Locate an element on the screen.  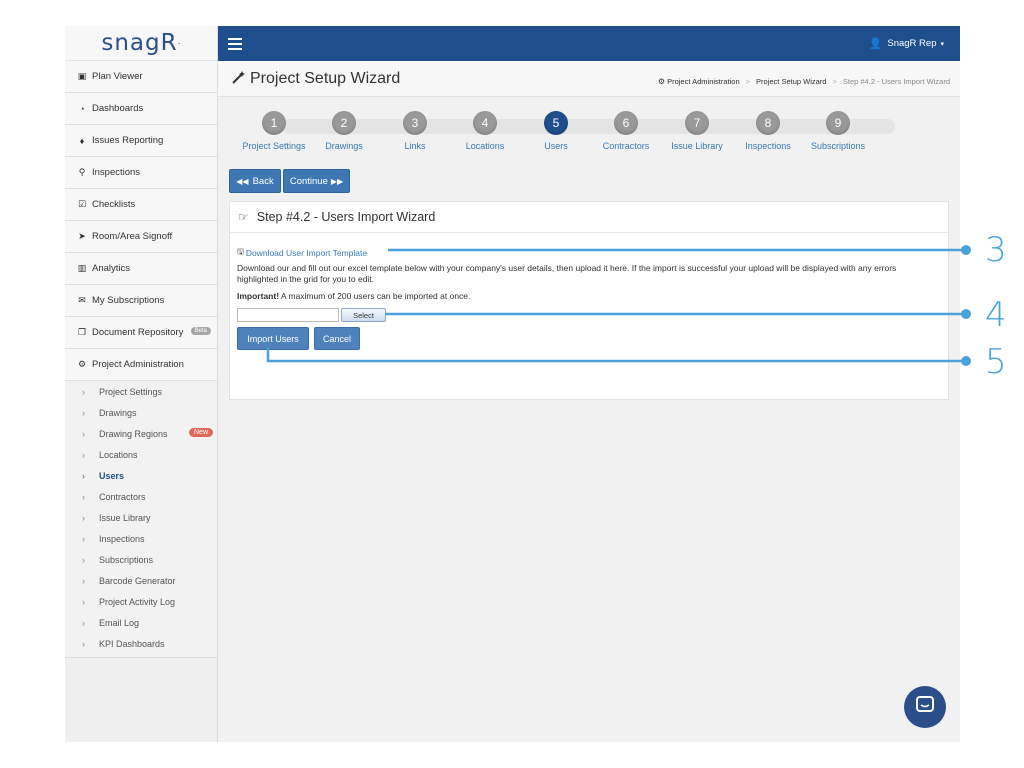
callout-number-3: 3 is located at coordinates (996, 250).